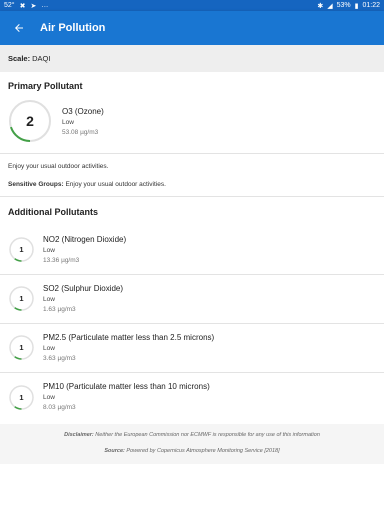 Image resolution: width=384 pixels, height=512 pixels. What do you see at coordinates (85, 239) in the screenshot?
I see `pollutant-name: NO2 (Nitrogen Dioxide)` at bounding box center [85, 239].